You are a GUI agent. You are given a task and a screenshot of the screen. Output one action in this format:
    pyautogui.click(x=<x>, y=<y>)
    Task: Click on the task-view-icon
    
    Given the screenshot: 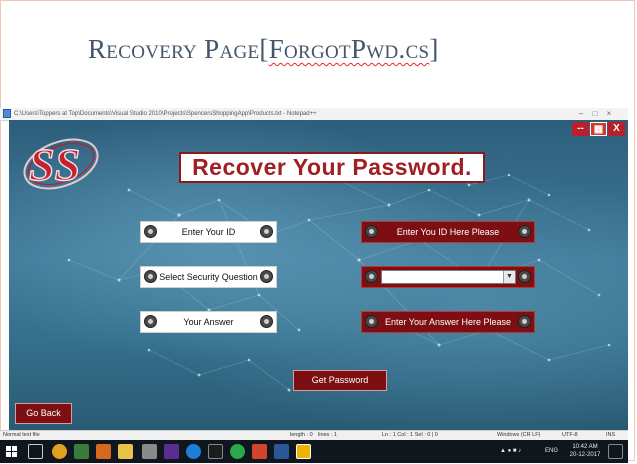 What is the action you would take?
    pyautogui.click(x=35, y=451)
    